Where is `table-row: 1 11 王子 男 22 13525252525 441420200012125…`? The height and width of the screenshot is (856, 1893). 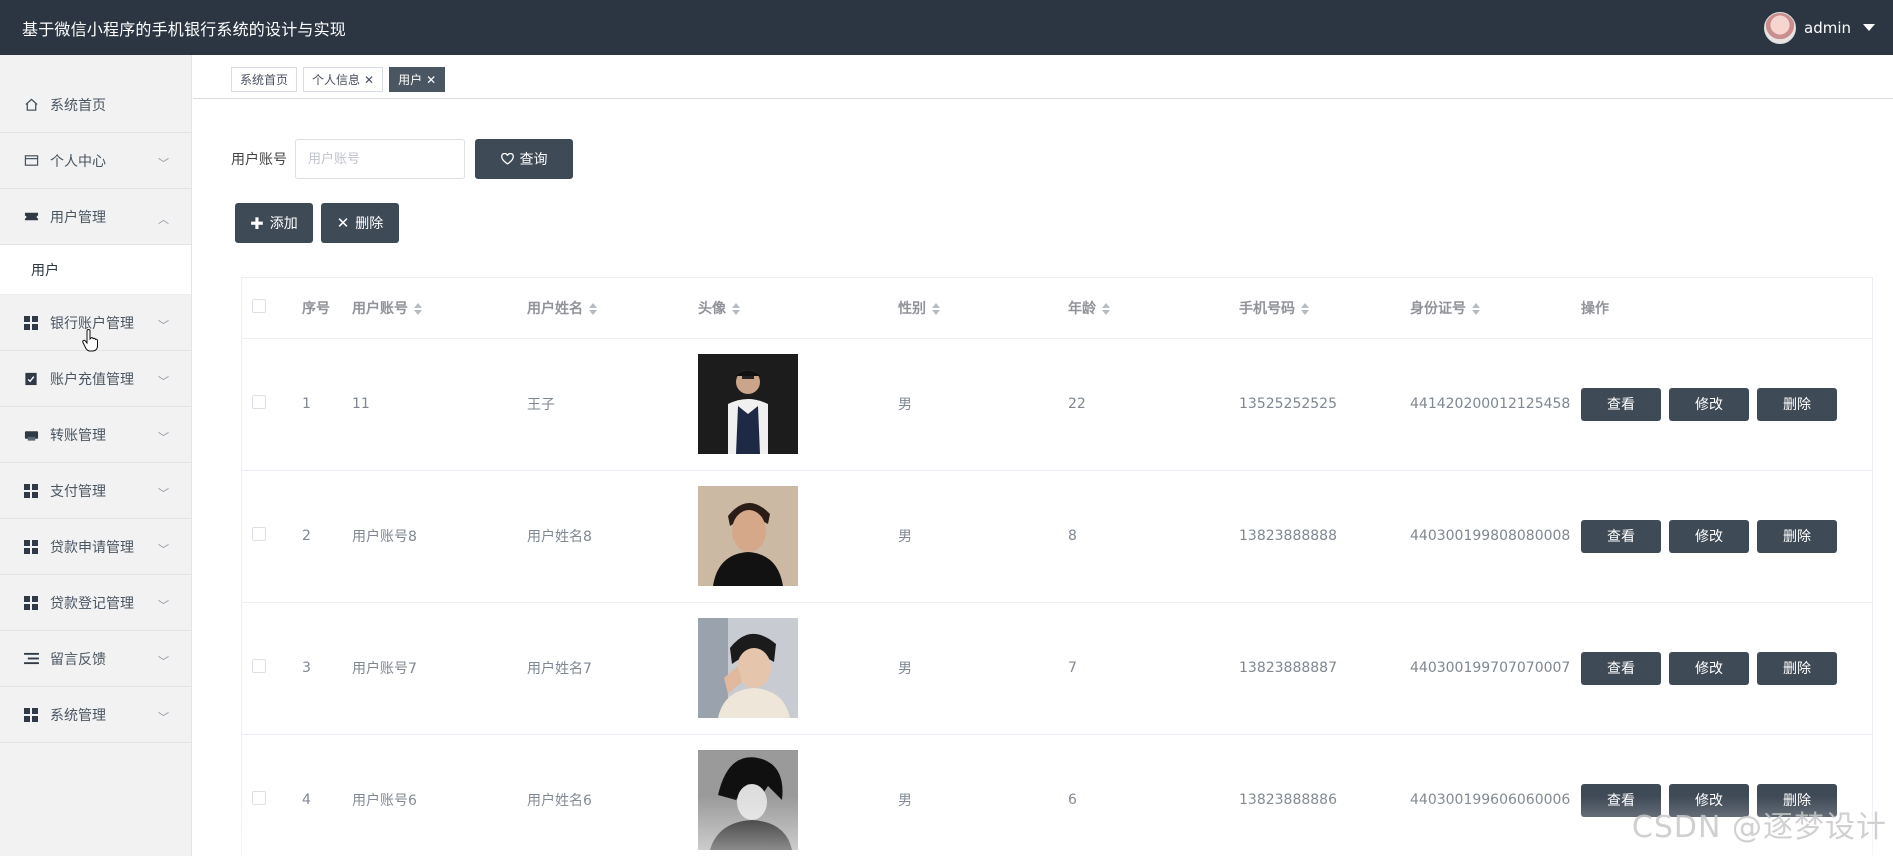 table-row: 1 11 王子 男 22 13525252525 441420200012125… is located at coordinates (1057, 404).